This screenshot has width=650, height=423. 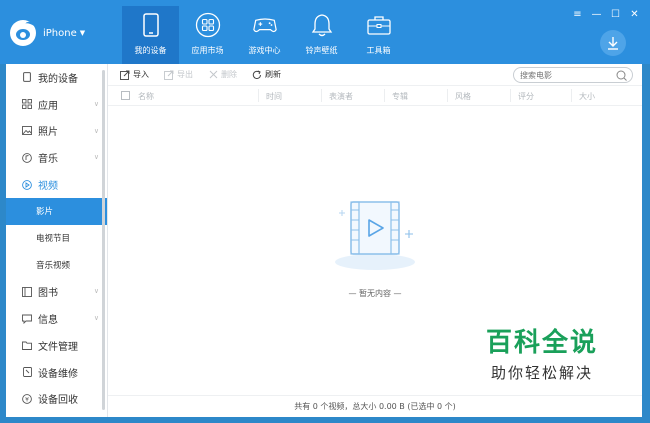 I want to click on sidebar-scrollbar, so click(x=103, y=240).